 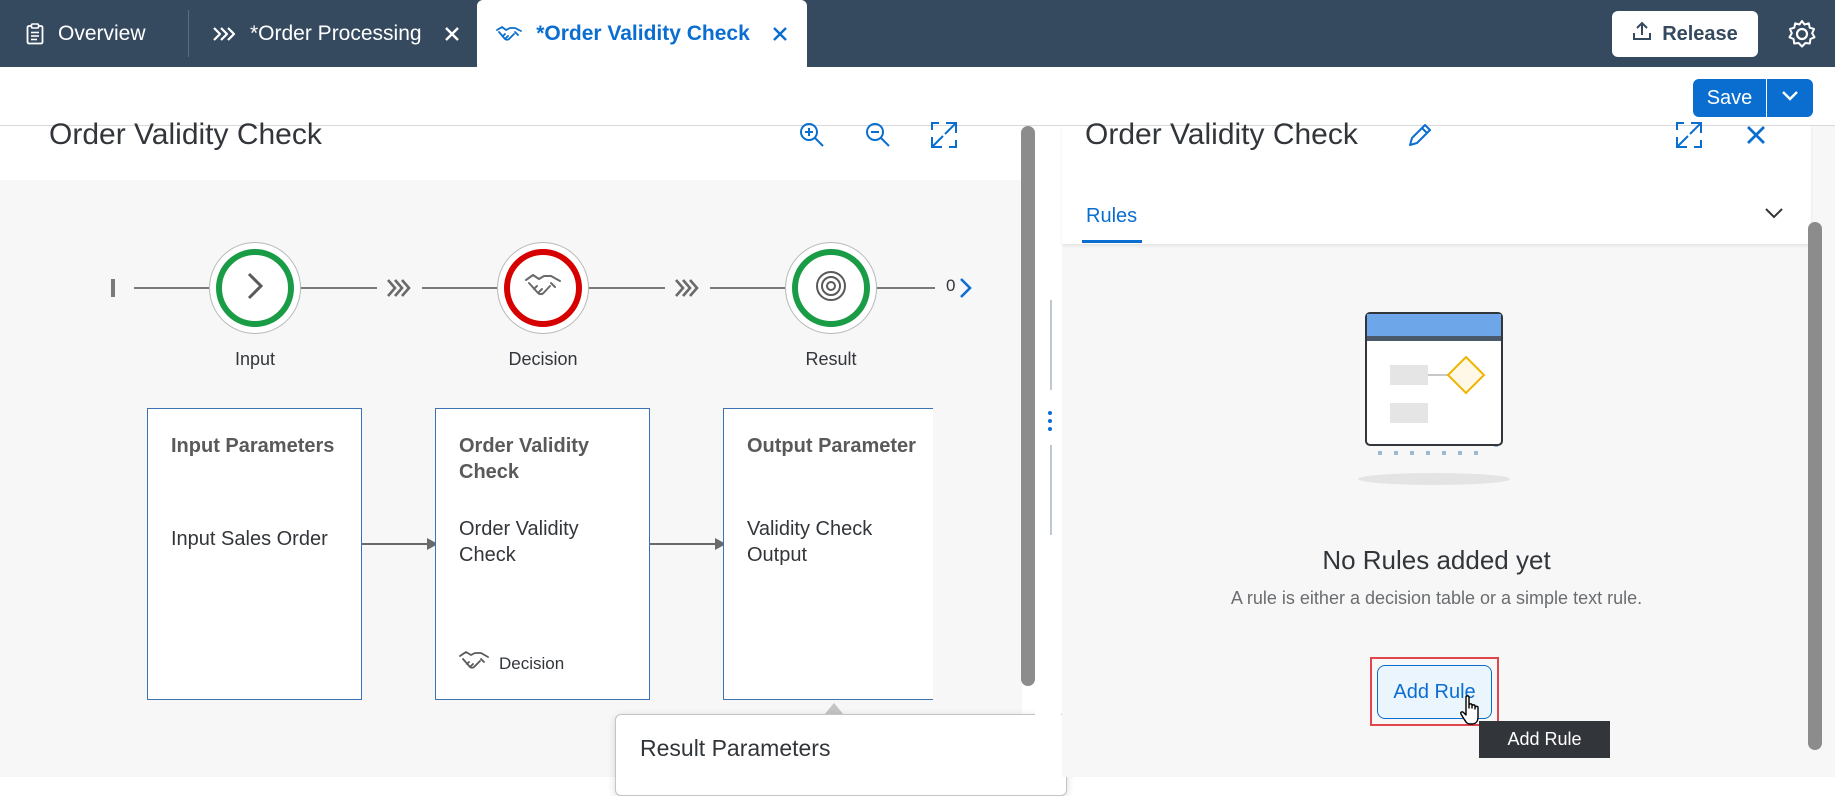 I want to click on upload-icon, so click(x=1642, y=34).